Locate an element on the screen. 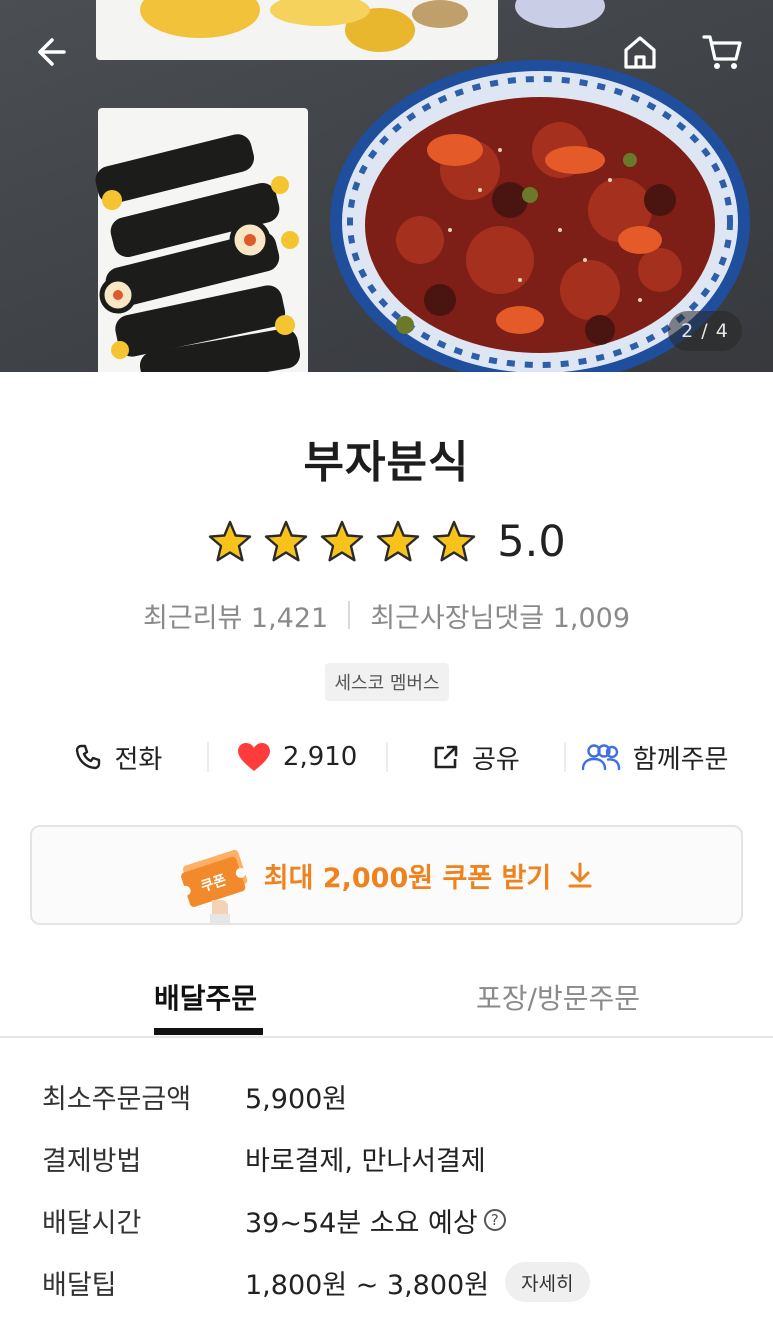  cesco-member-badge: 세스코 멤버스 is located at coordinates (387, 682).